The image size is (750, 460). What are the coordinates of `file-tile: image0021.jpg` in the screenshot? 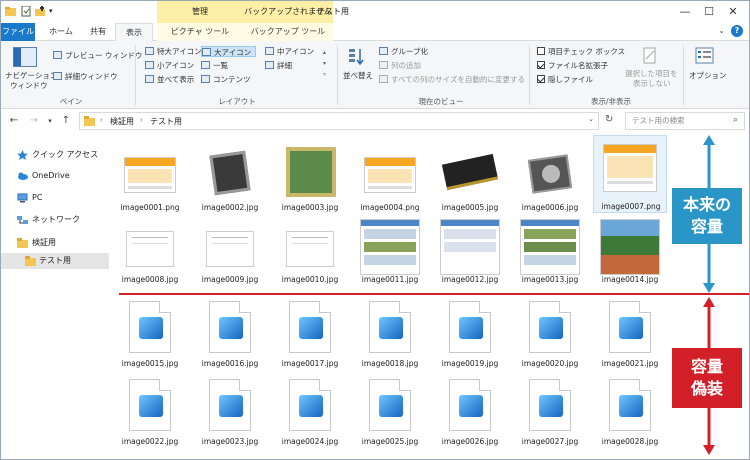 It's located at (630, 333).